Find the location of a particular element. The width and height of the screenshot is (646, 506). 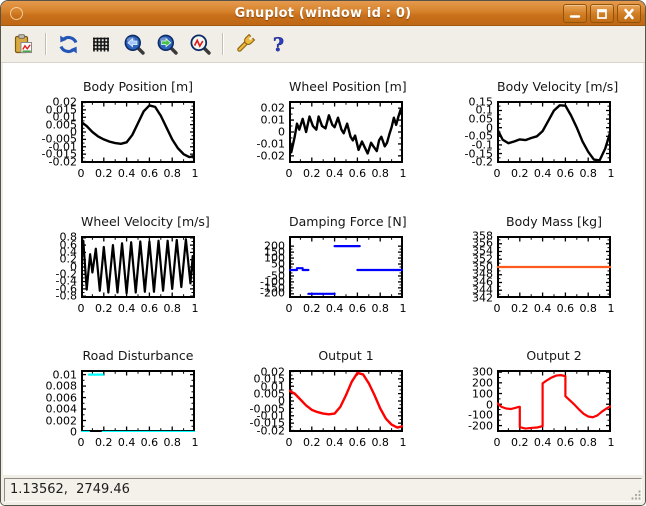

resize-grip is located at coordinates (636, 495).